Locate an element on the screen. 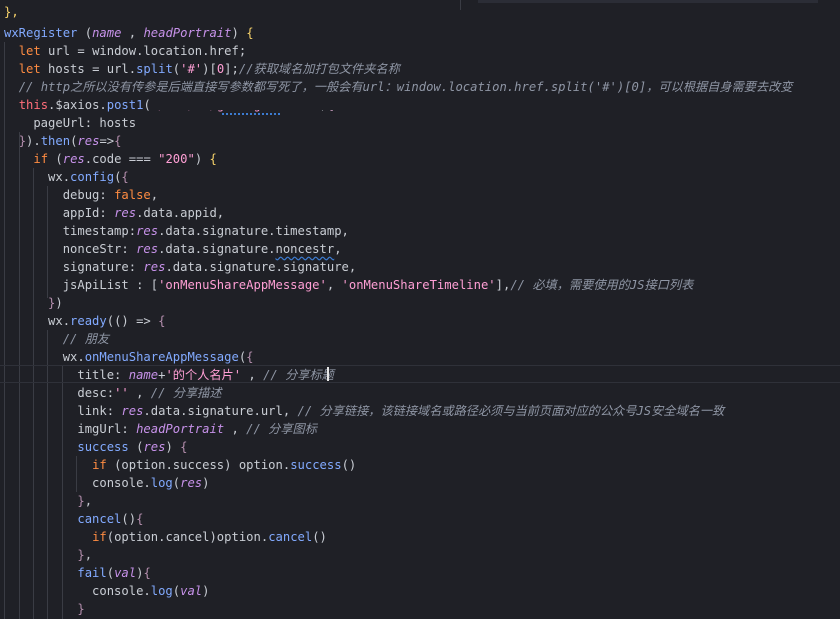 Image resolution: width=840 pixels, height=619 pixels. code-line: } is located at coordinates (44, 609).